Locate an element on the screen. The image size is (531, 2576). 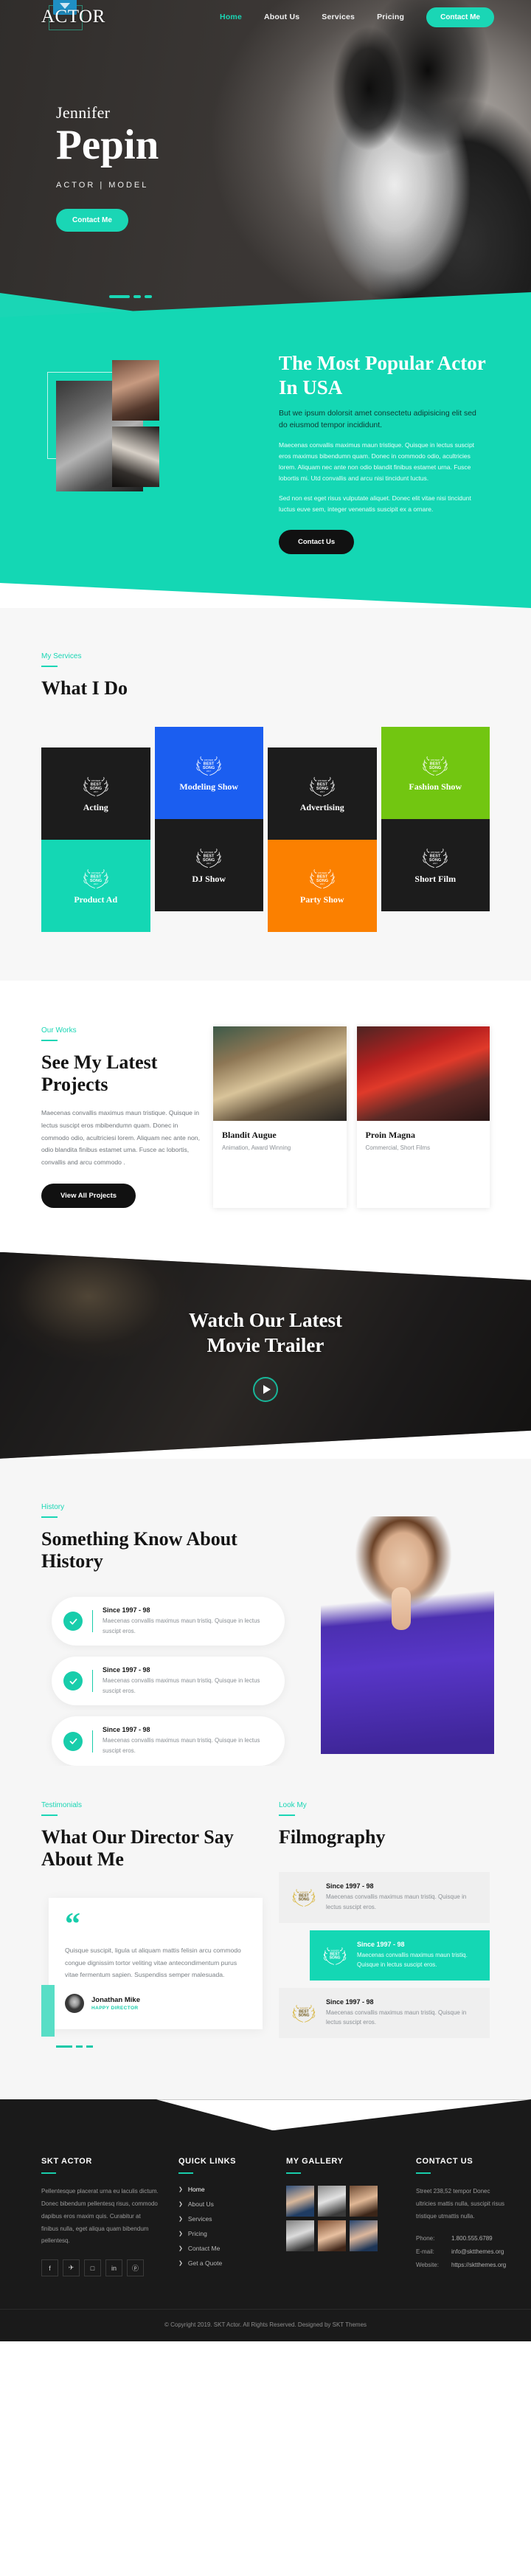
avatar is located at coordinates (74, 2004).